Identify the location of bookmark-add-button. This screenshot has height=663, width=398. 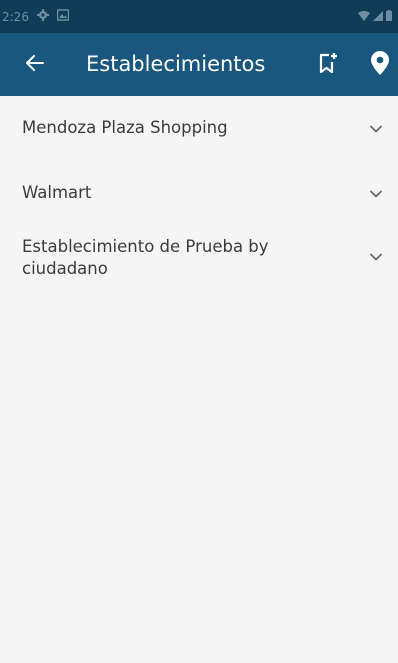
(328, 65).